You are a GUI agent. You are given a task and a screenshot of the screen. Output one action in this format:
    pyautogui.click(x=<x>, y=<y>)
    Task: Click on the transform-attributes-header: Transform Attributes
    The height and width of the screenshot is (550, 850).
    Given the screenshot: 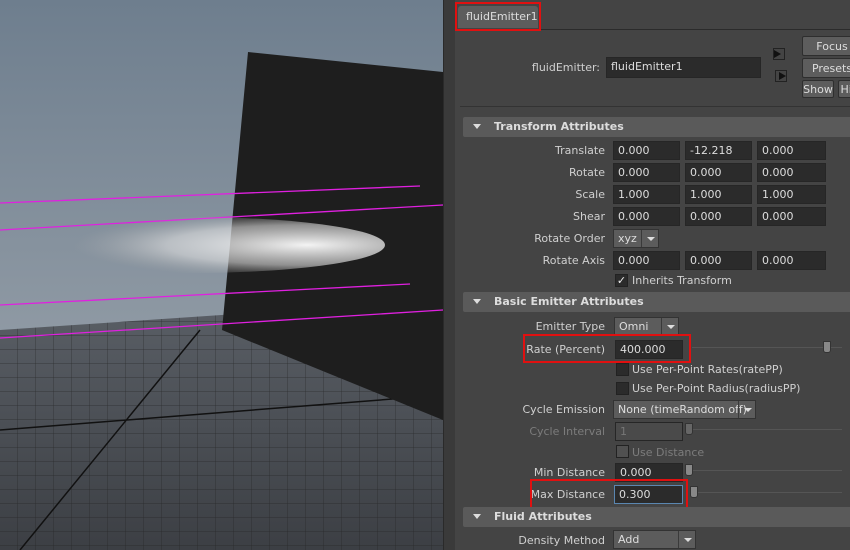 What is the action you would take?
    pyautogui.click(x=656, y=127)
    